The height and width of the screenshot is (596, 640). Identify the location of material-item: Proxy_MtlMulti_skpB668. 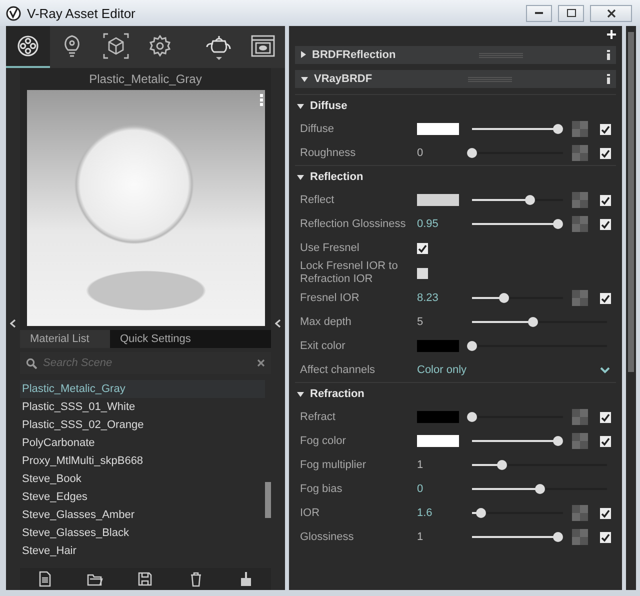
(142, 461).